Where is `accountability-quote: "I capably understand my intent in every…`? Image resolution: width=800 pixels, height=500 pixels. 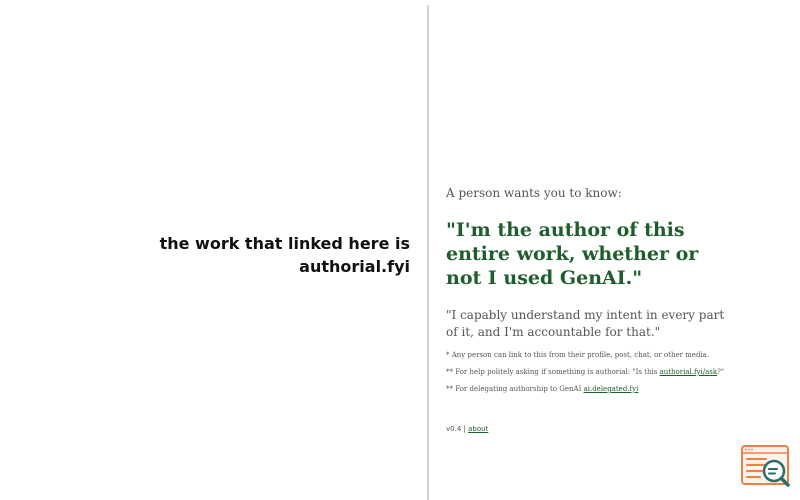
accountability-quote: "I capably understand my intent in every… is located at coordinates (585, 323).